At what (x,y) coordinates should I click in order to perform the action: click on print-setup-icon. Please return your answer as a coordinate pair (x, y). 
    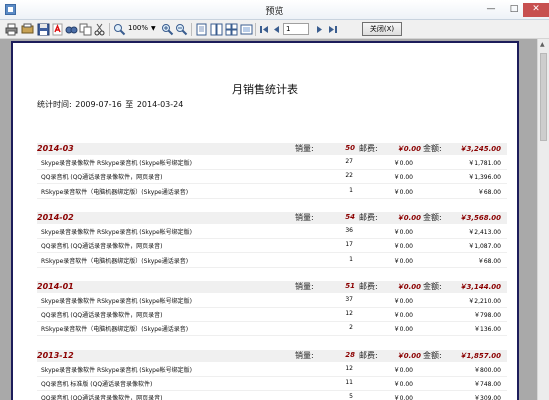
    Looking at the image, I should click on (27, 29).